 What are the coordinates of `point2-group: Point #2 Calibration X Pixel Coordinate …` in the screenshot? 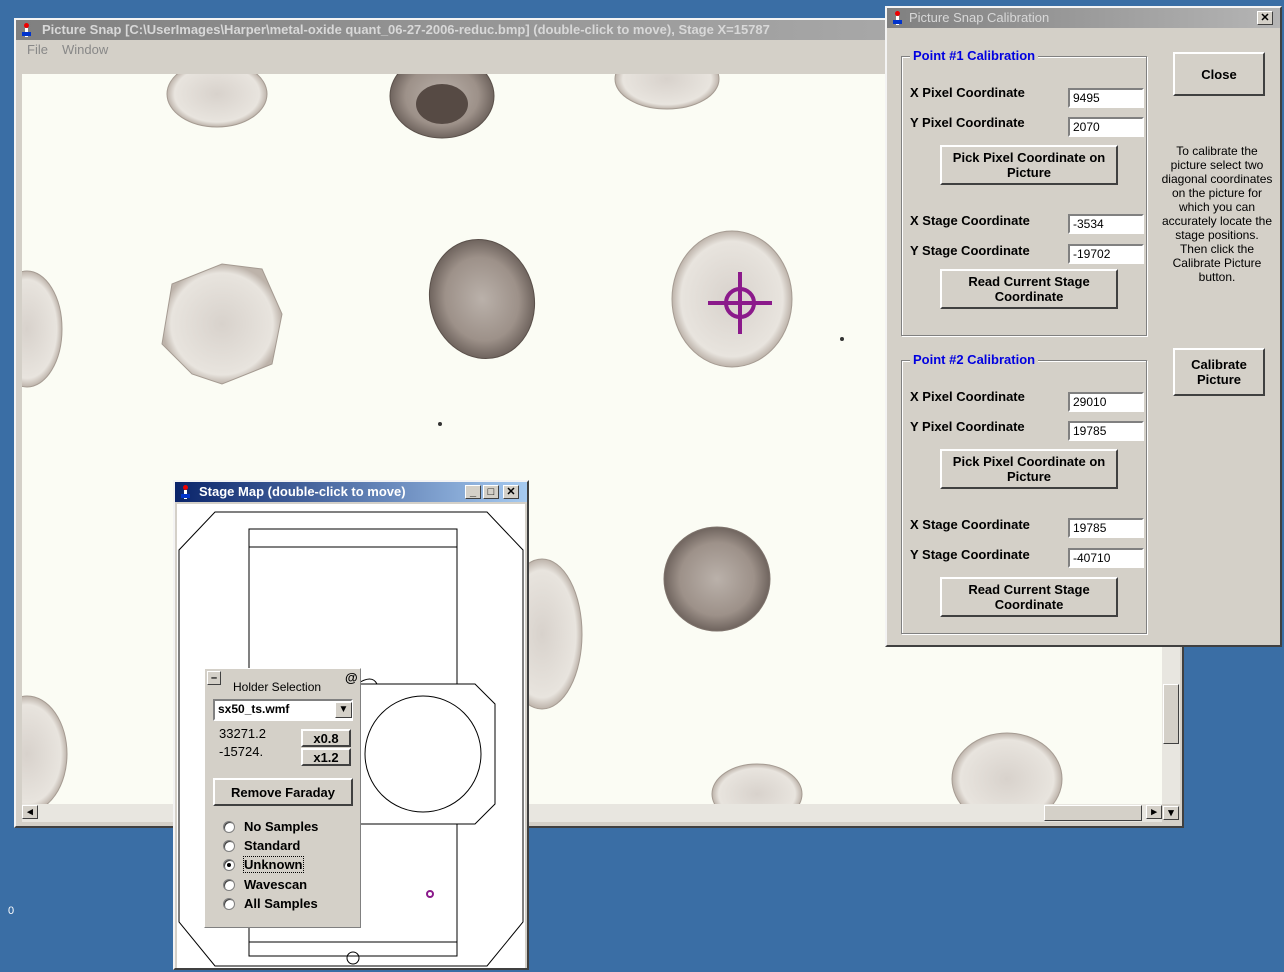 It's located at (1024, 493).